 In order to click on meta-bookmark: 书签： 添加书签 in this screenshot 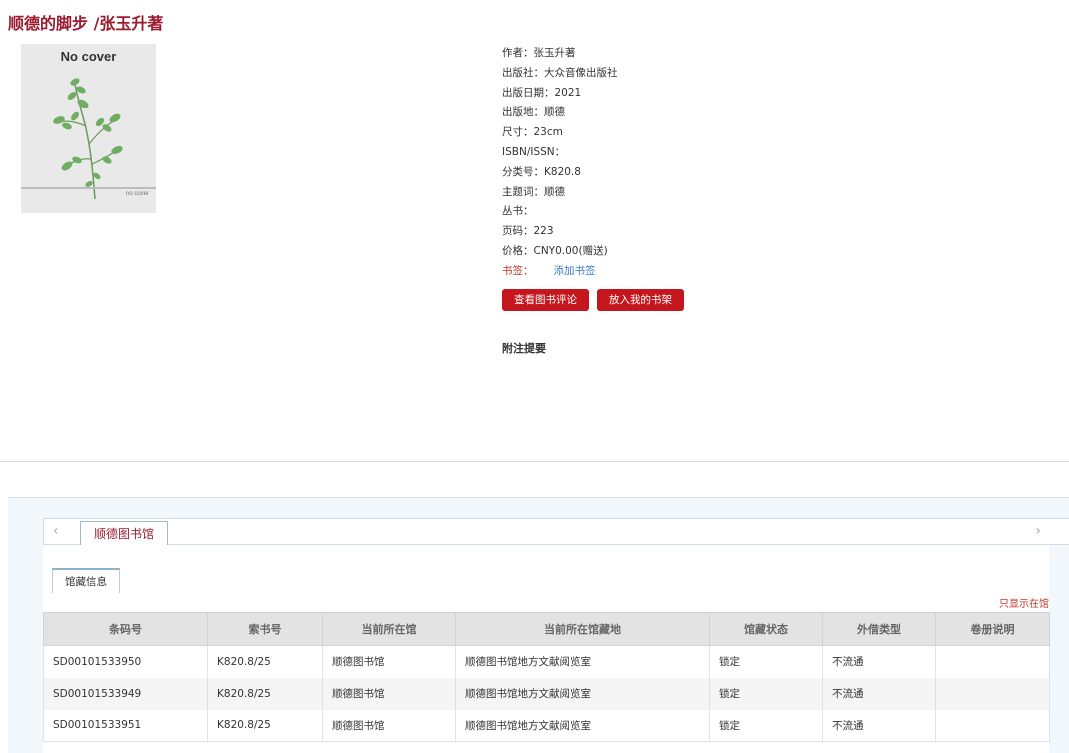, I will do `click(560, 272)`.